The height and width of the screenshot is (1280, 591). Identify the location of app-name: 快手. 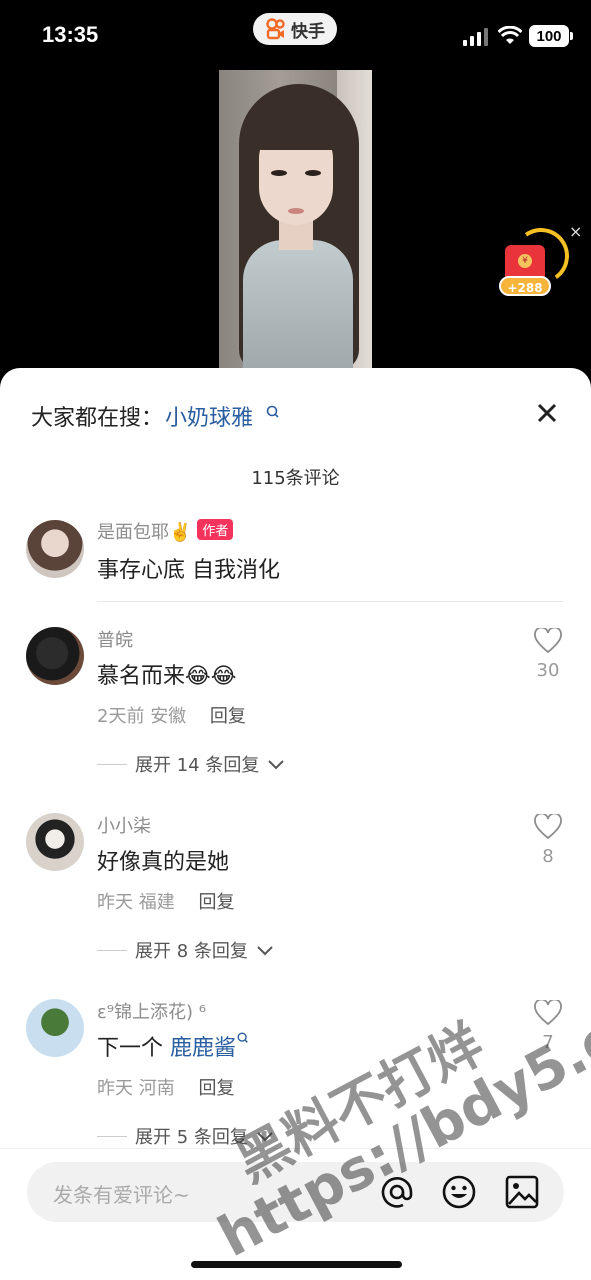
(308, 31).